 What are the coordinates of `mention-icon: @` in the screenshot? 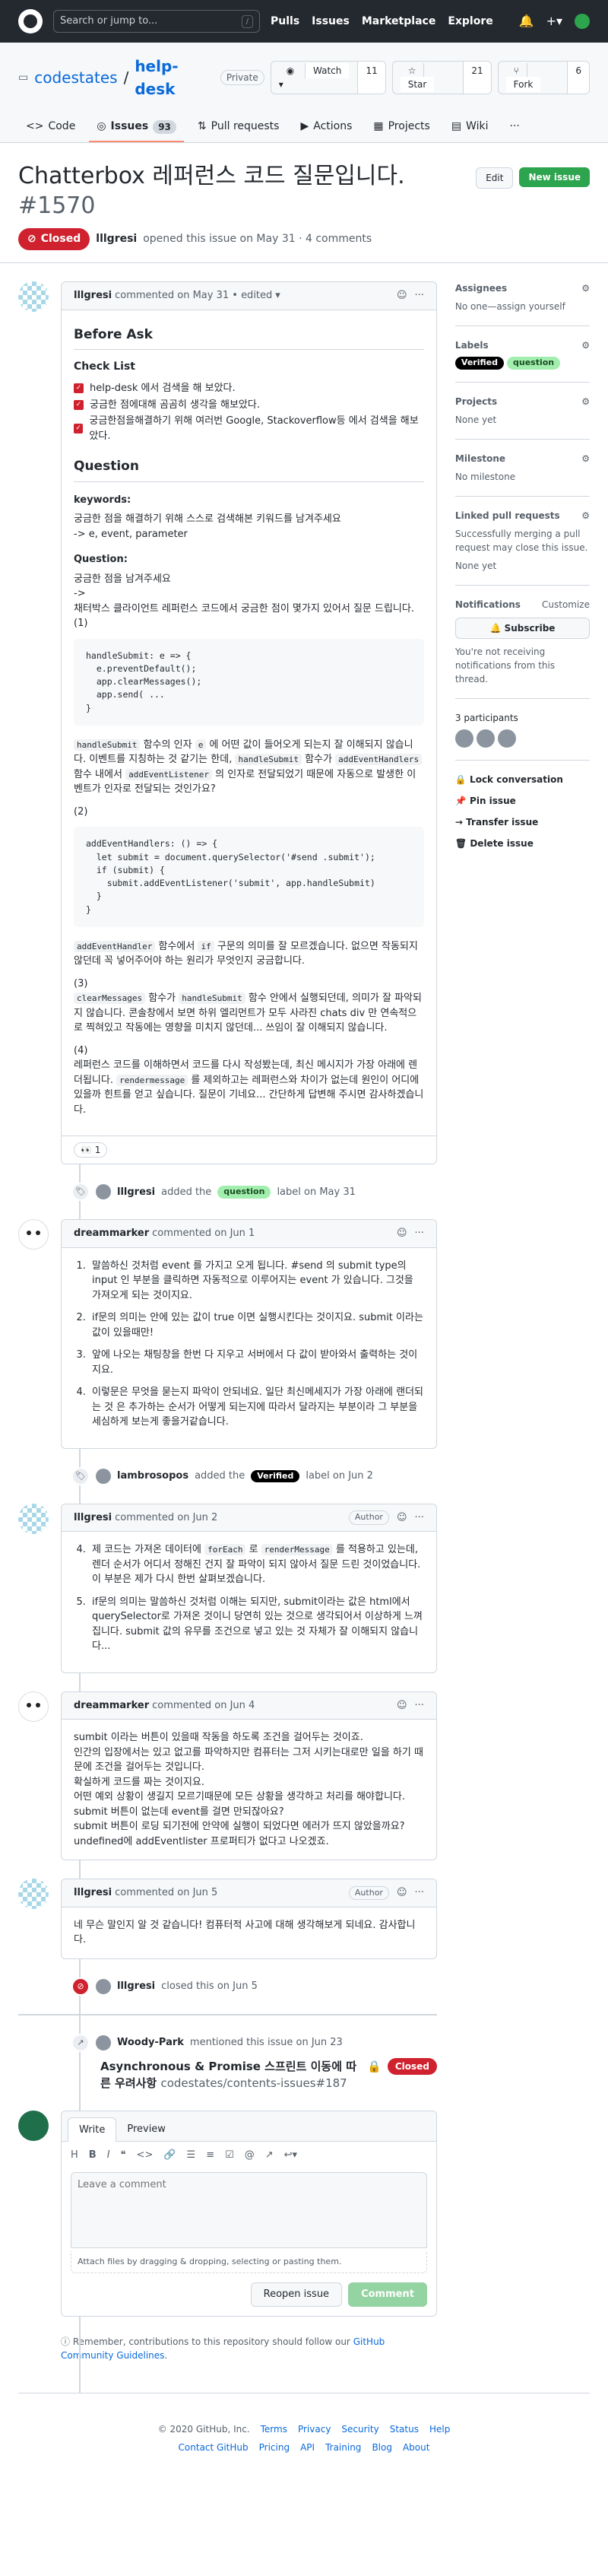 It's located at (250, 2155).